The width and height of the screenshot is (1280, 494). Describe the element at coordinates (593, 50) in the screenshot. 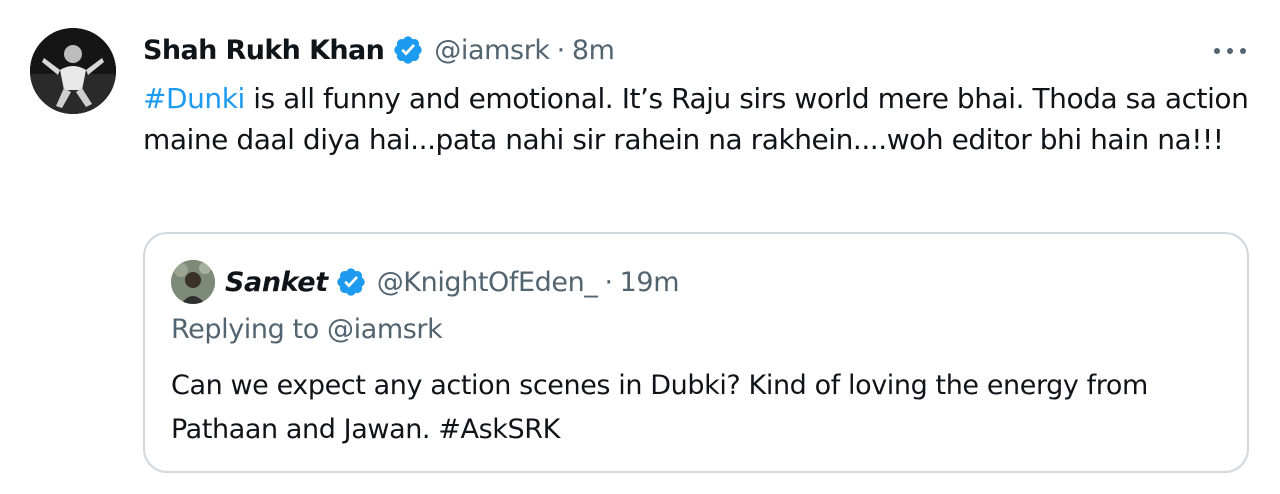

I see `tweet-time: 8m` at that location.